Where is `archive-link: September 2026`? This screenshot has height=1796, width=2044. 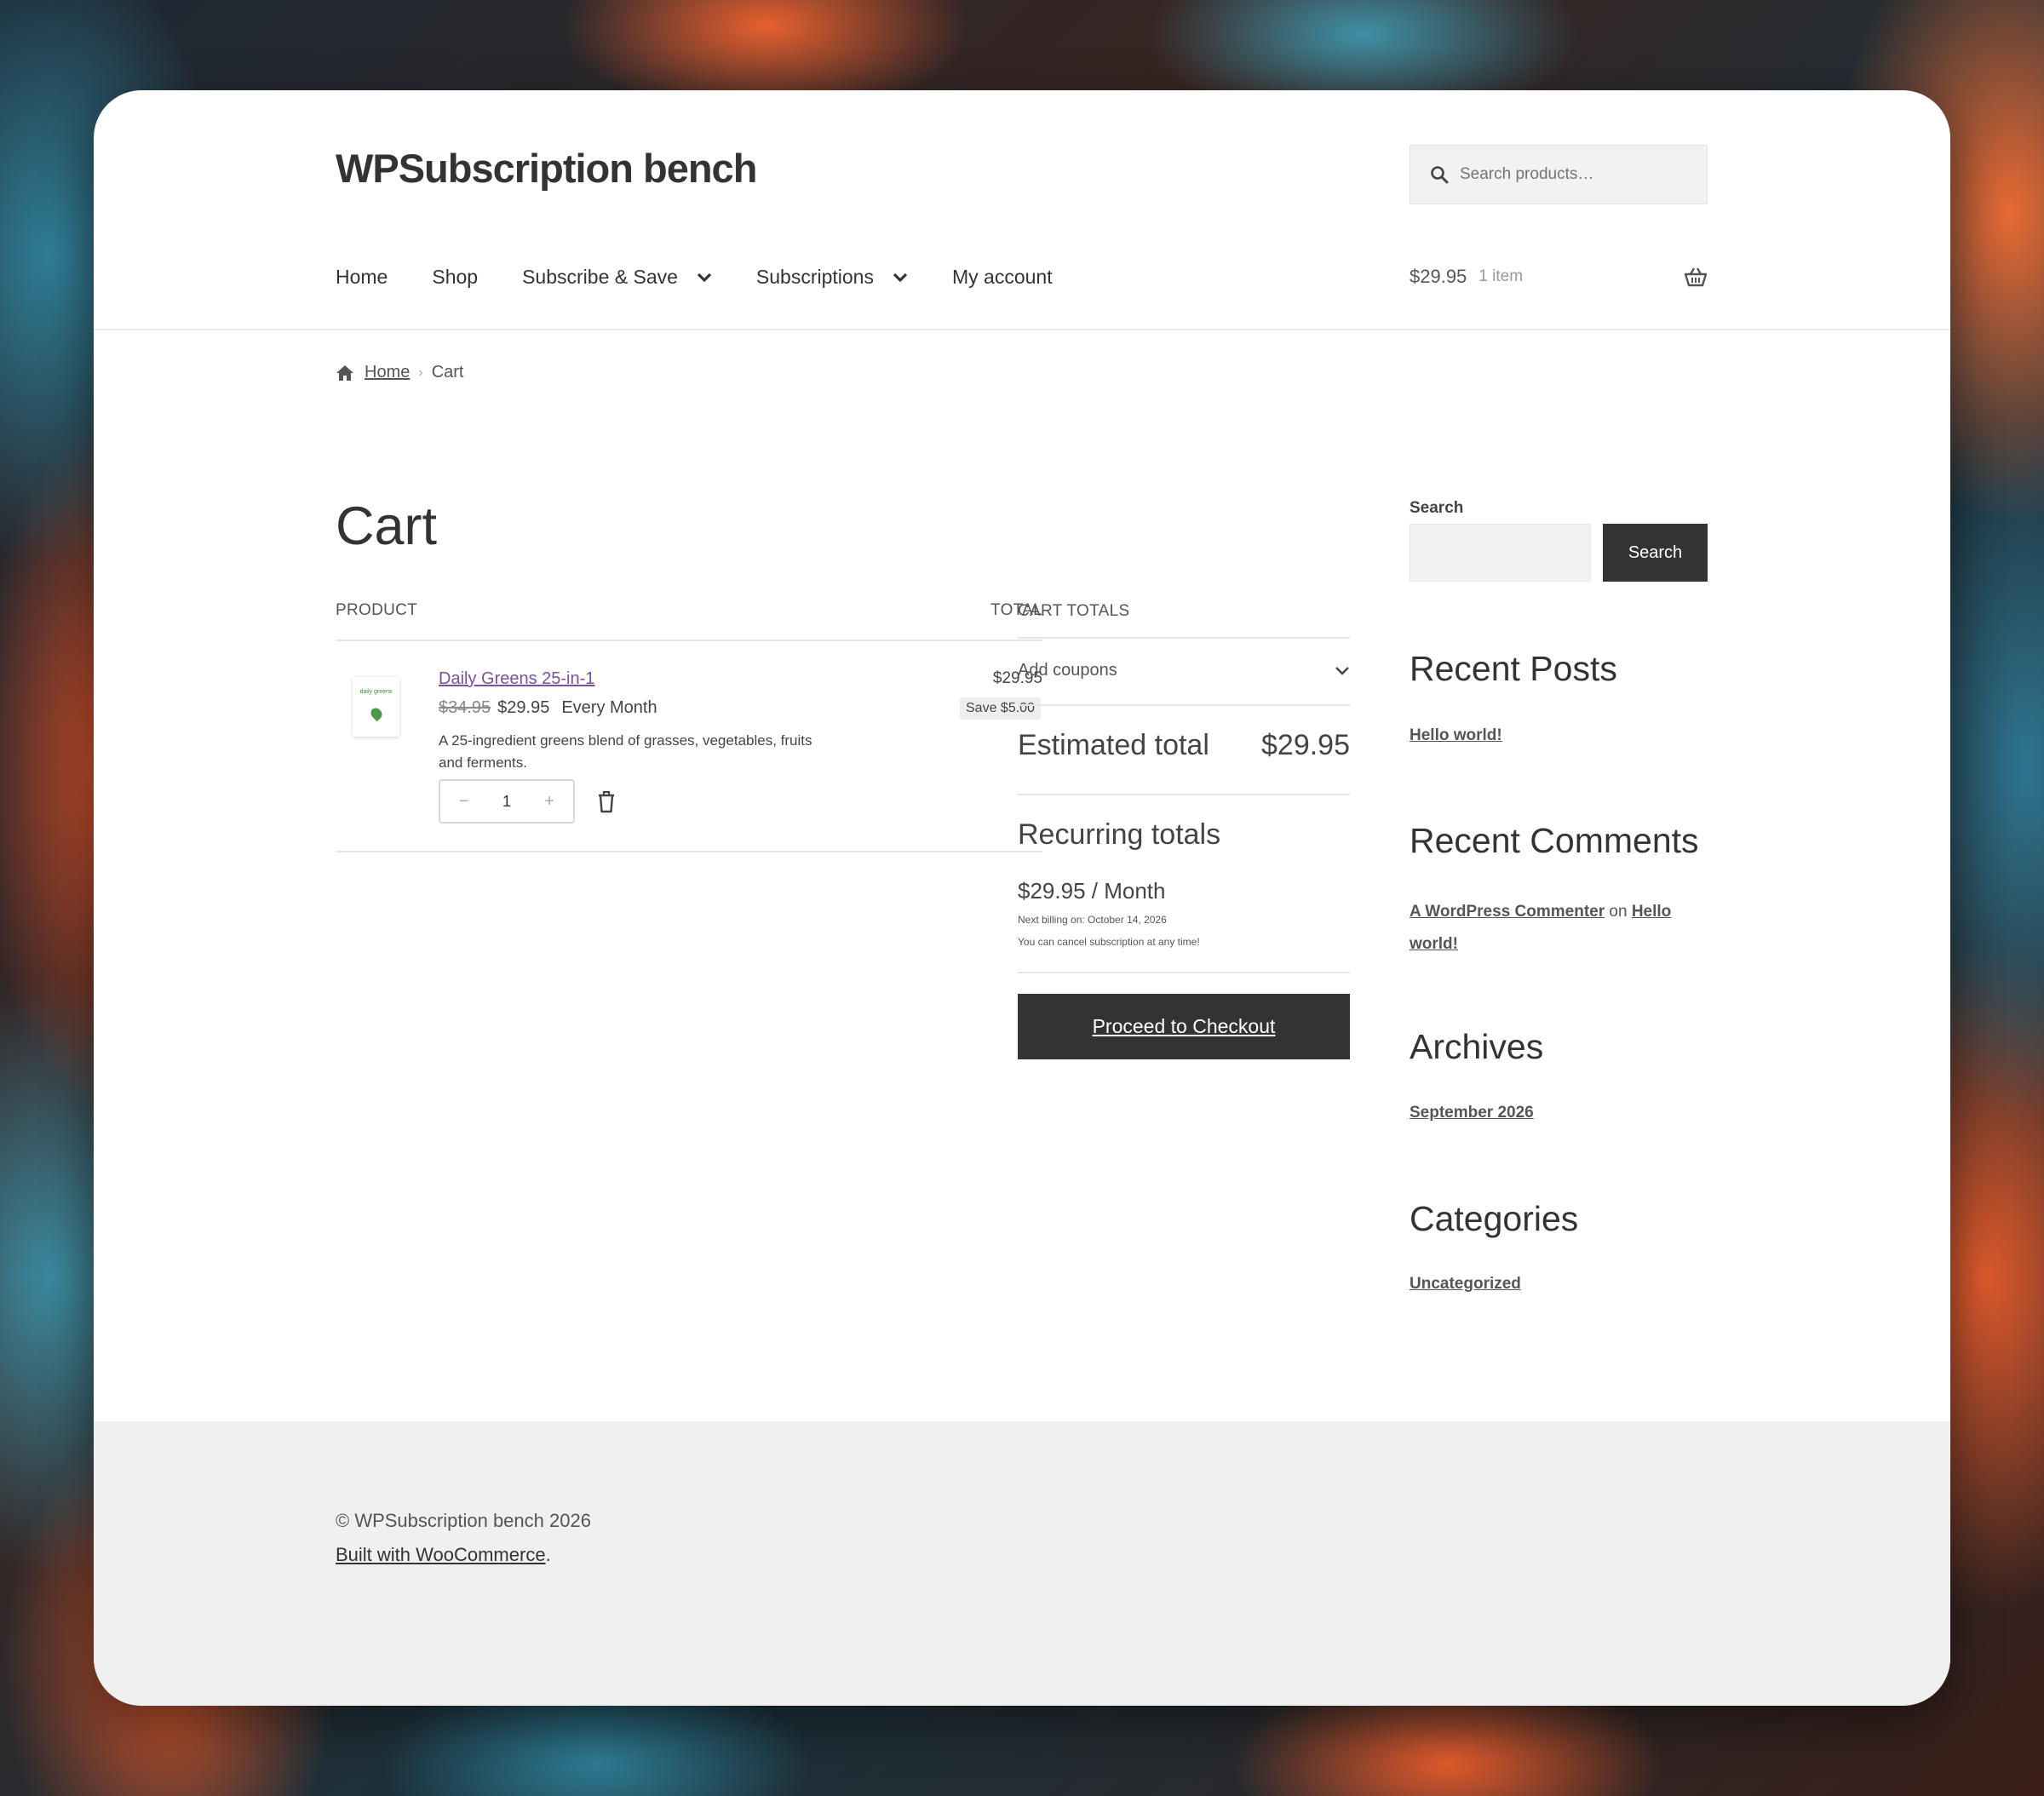
archive-link: September 2026 is located at coordinates (1472, 1113).